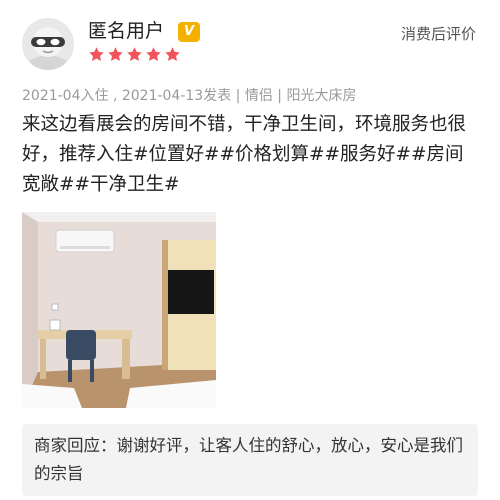 This screenshot has width=500, height=500. I want to click on star-rating, so click(134, 57).